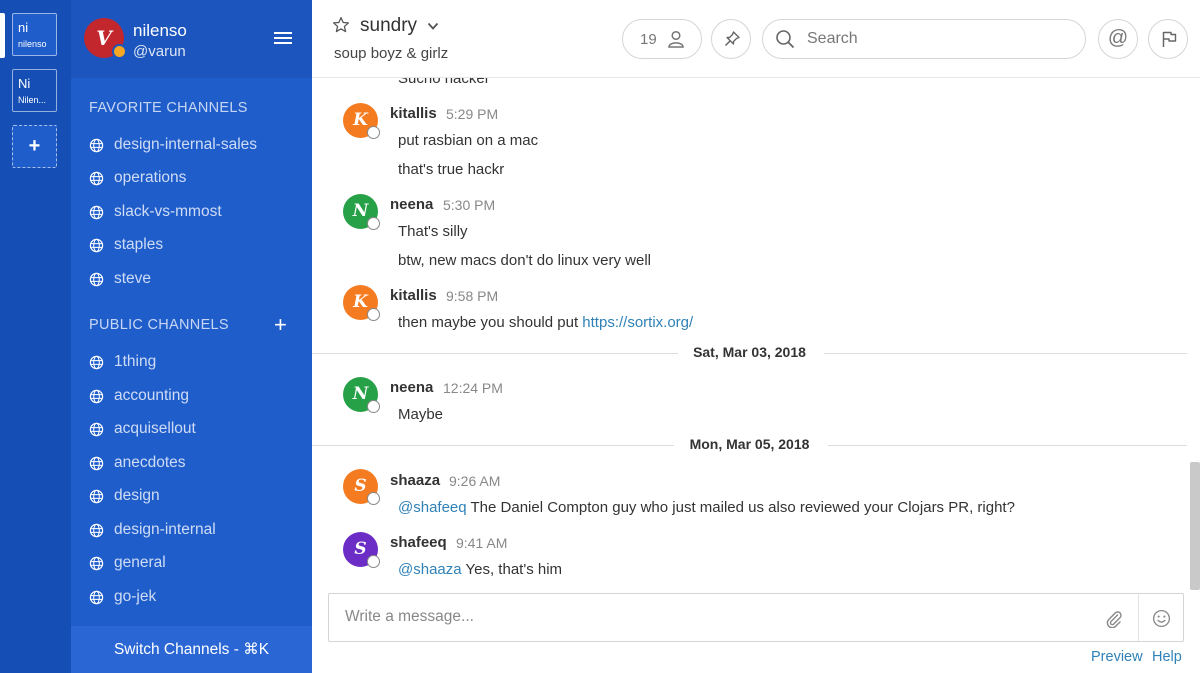  I want to click on channel-title: sundry, so click(388, 26).